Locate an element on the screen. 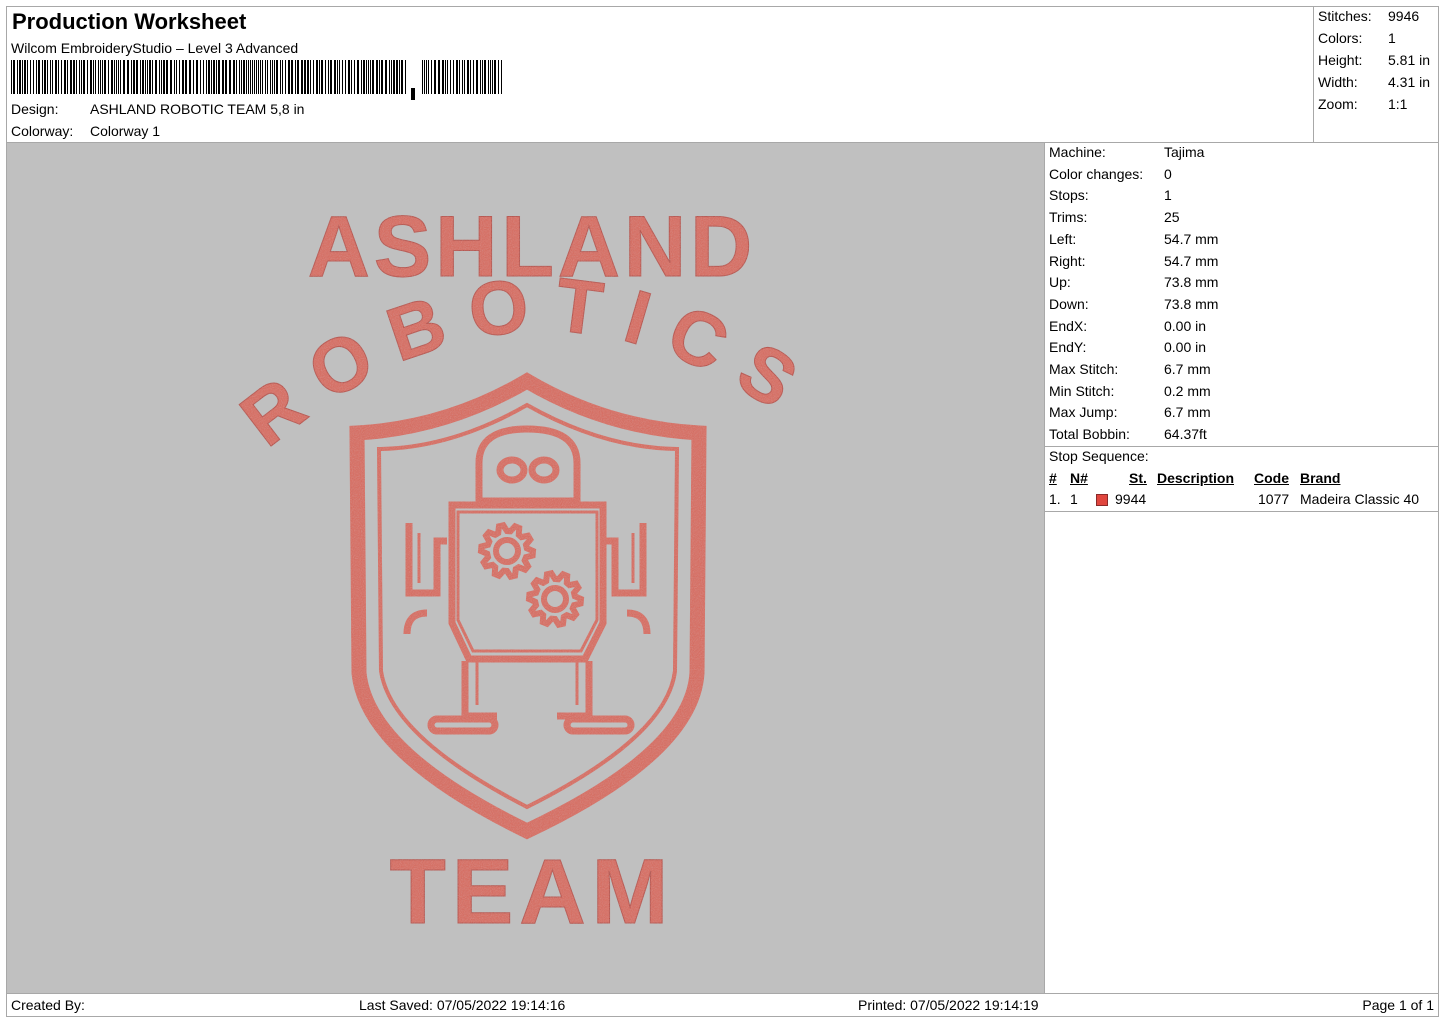 The image size is (1445, 1021). info-label: EndX: is located at coordinates (1068, 325).